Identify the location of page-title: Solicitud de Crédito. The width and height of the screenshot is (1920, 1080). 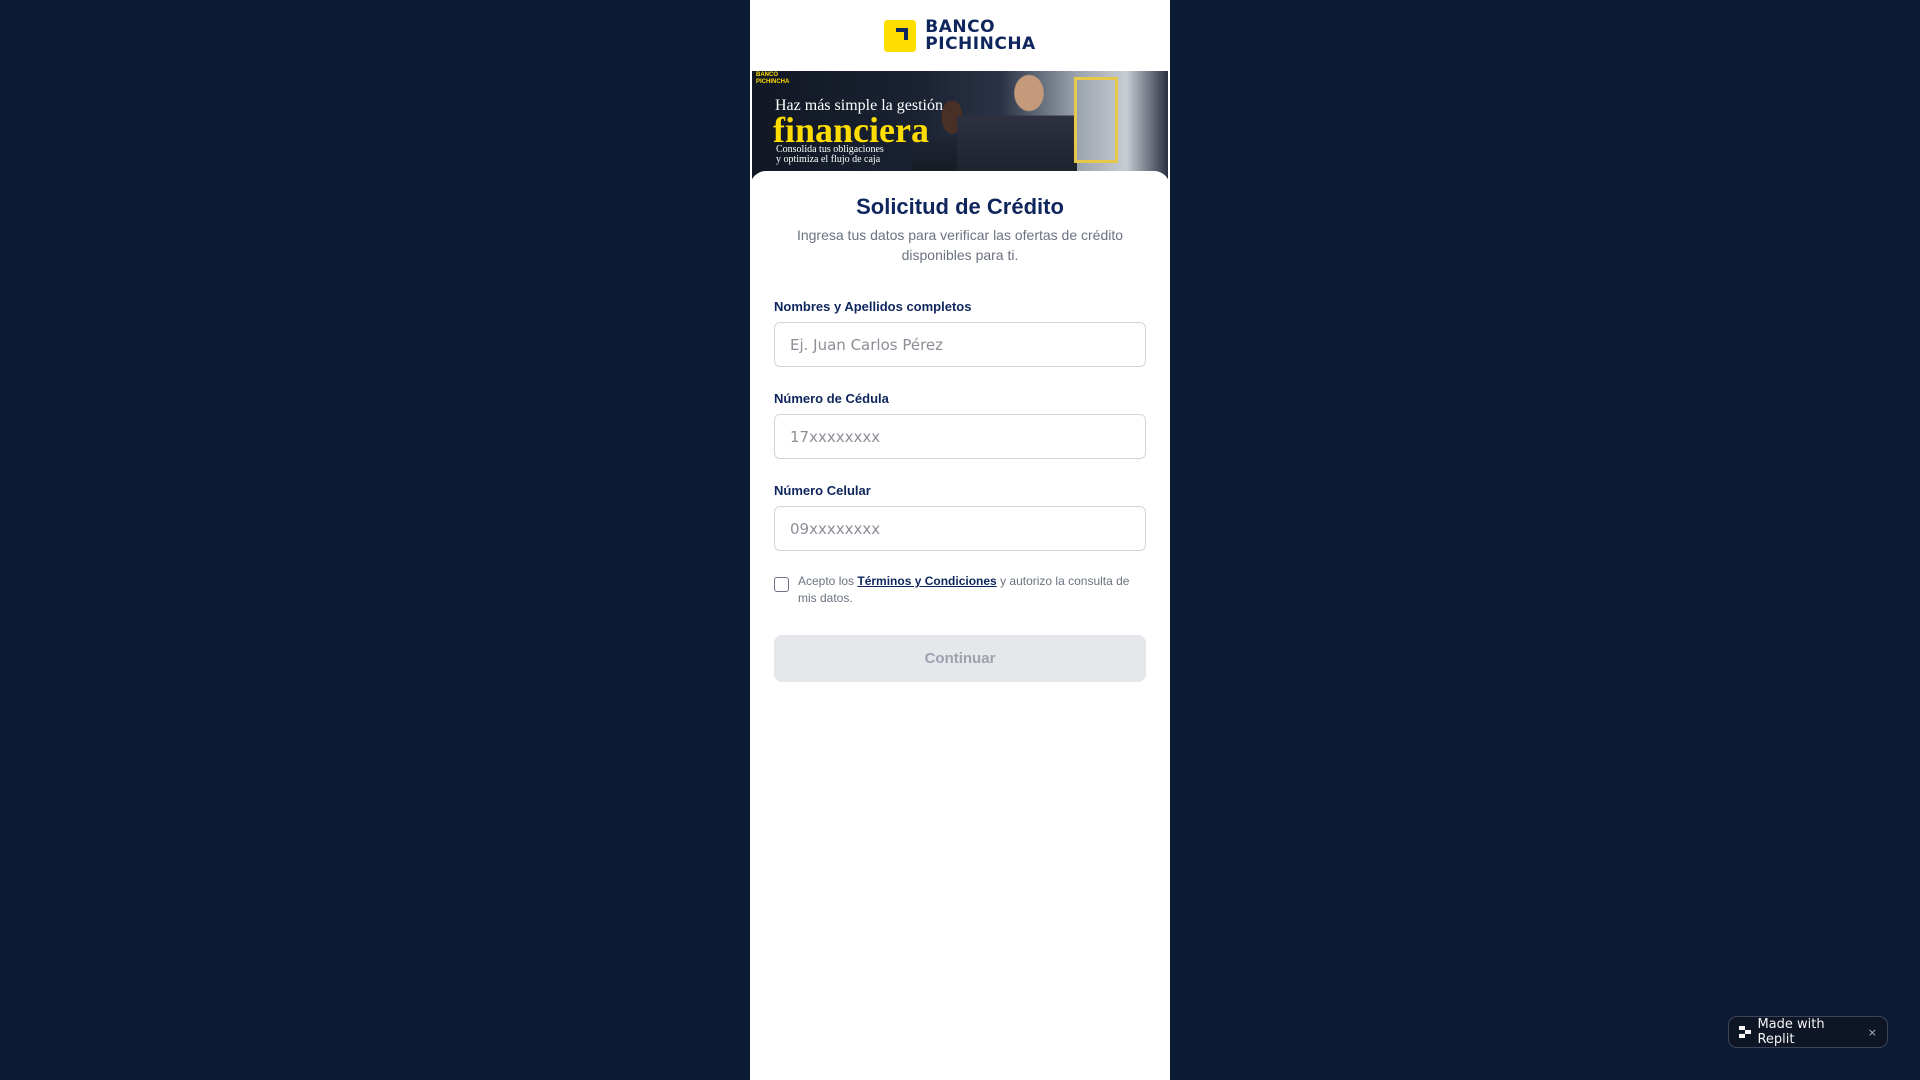
(960, 206).